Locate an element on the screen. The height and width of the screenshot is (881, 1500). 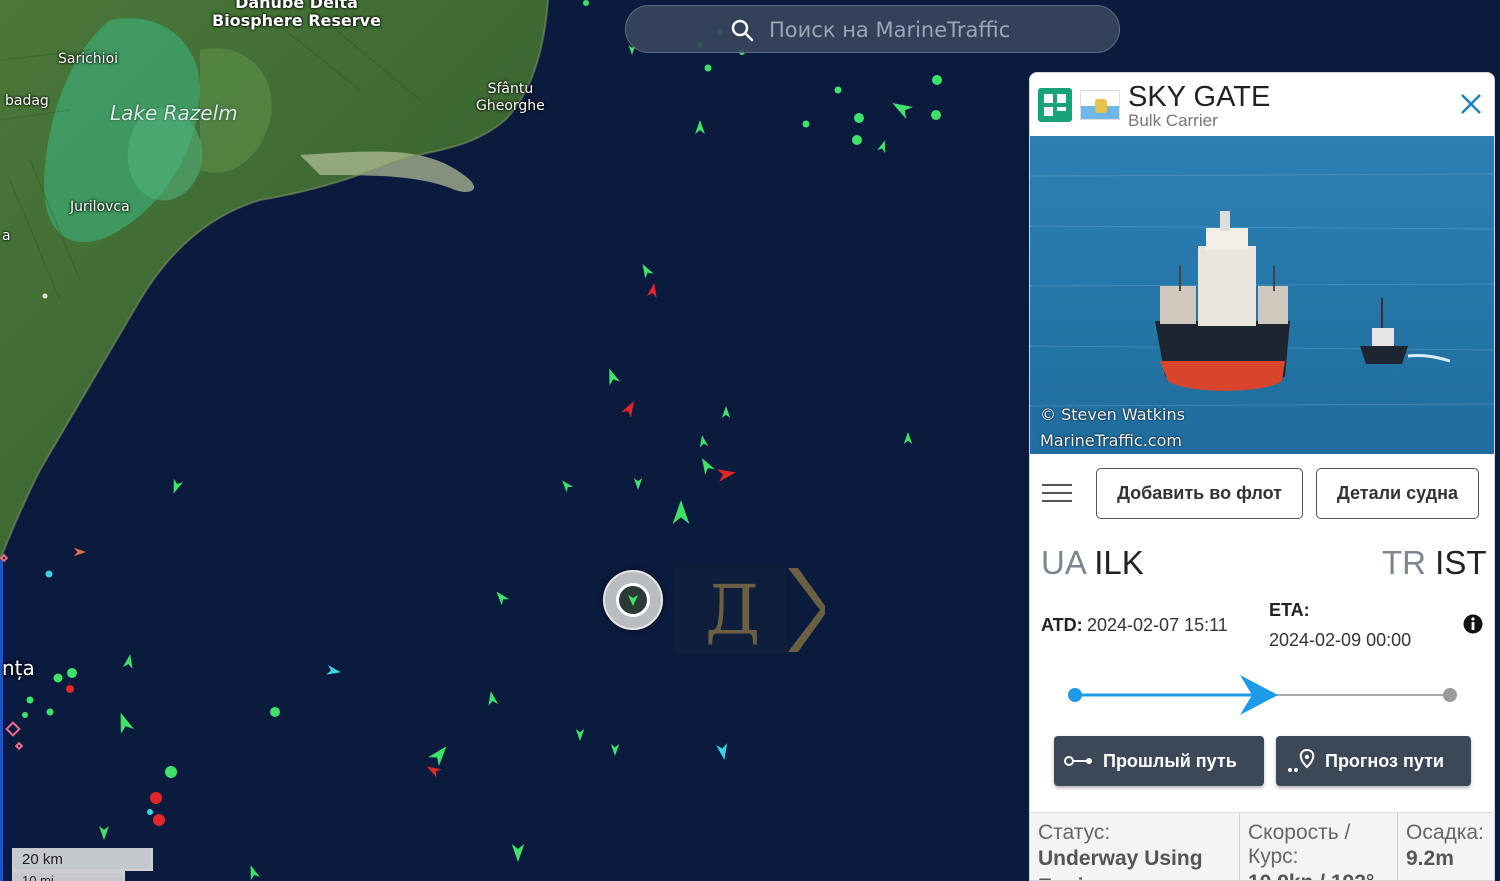
flag-icon is located at coordinates (1100, 105).